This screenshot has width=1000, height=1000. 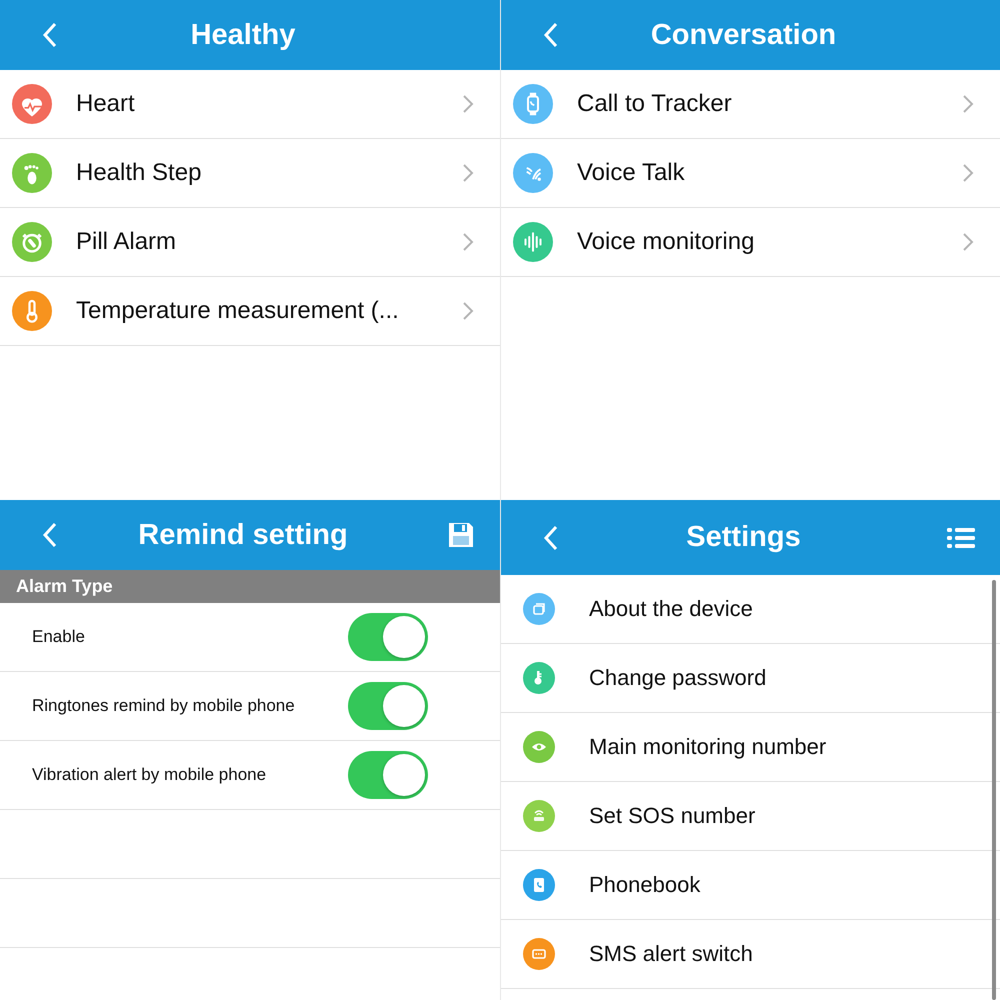 What do you see at coordinates (250, 104) in the screenshot?
I see `list-item: Heart` at bounding box center [250, 104].